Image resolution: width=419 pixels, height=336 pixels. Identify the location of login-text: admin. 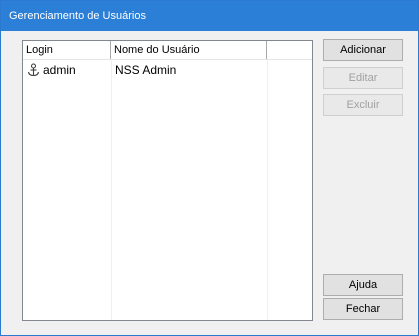
(59, 70).